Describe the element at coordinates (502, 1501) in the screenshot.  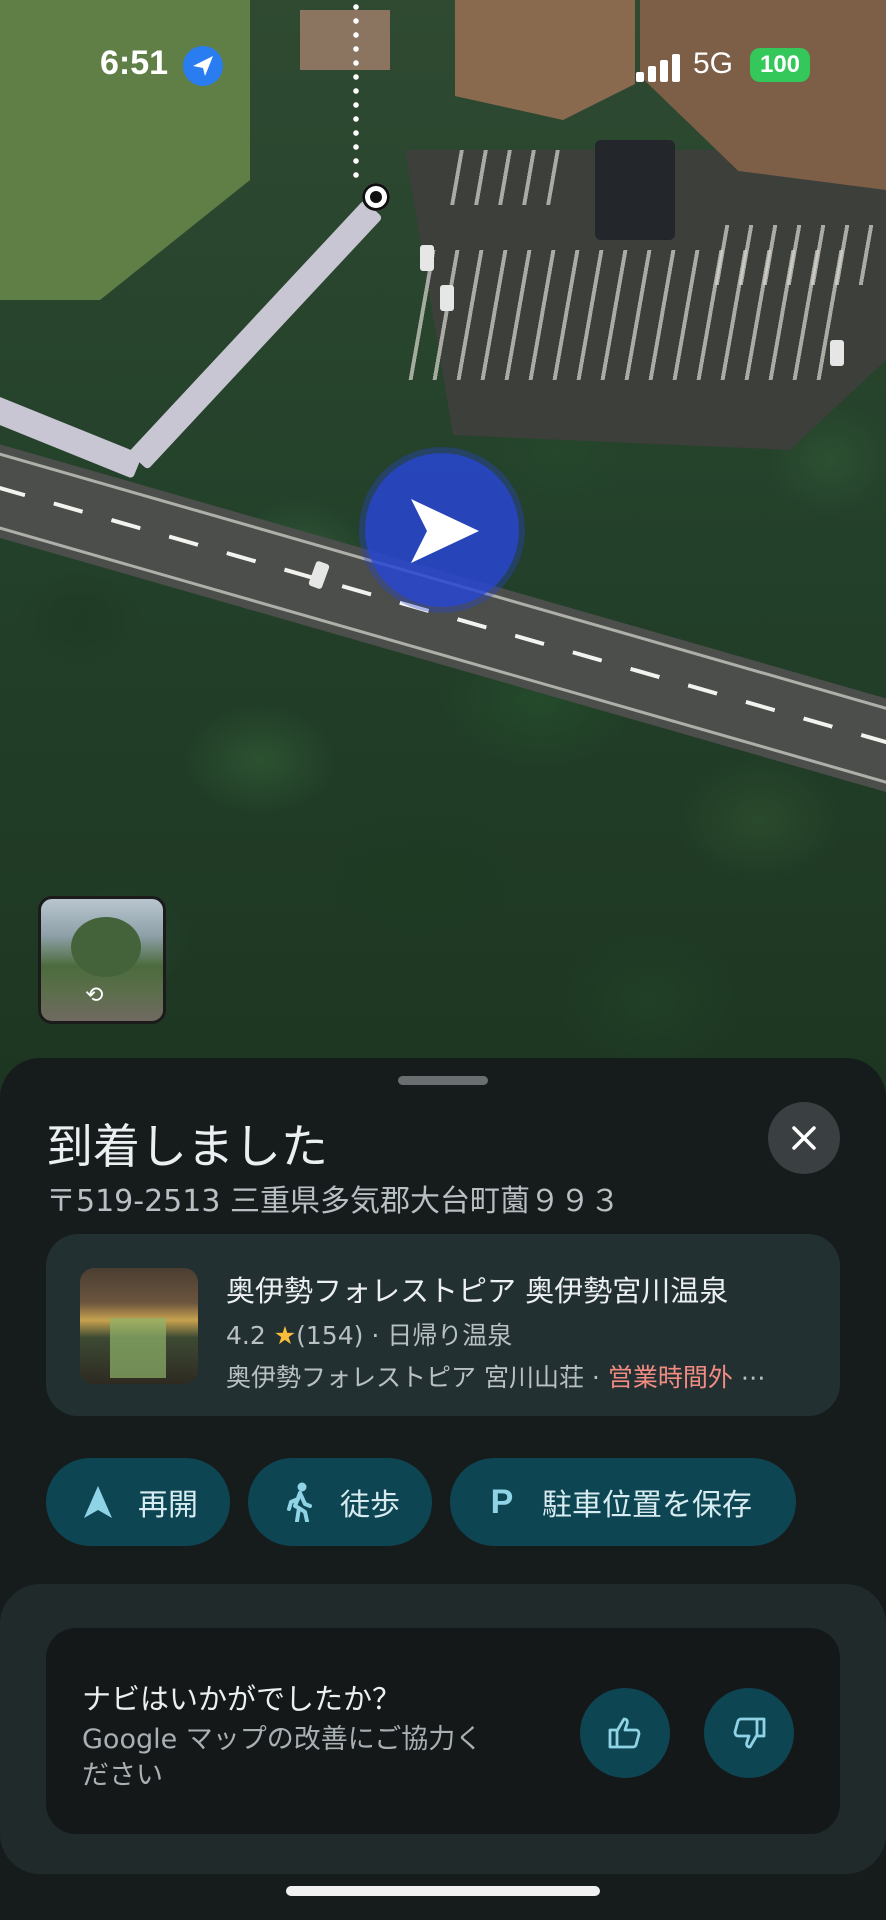
I see `parking-icon: P` at that location.